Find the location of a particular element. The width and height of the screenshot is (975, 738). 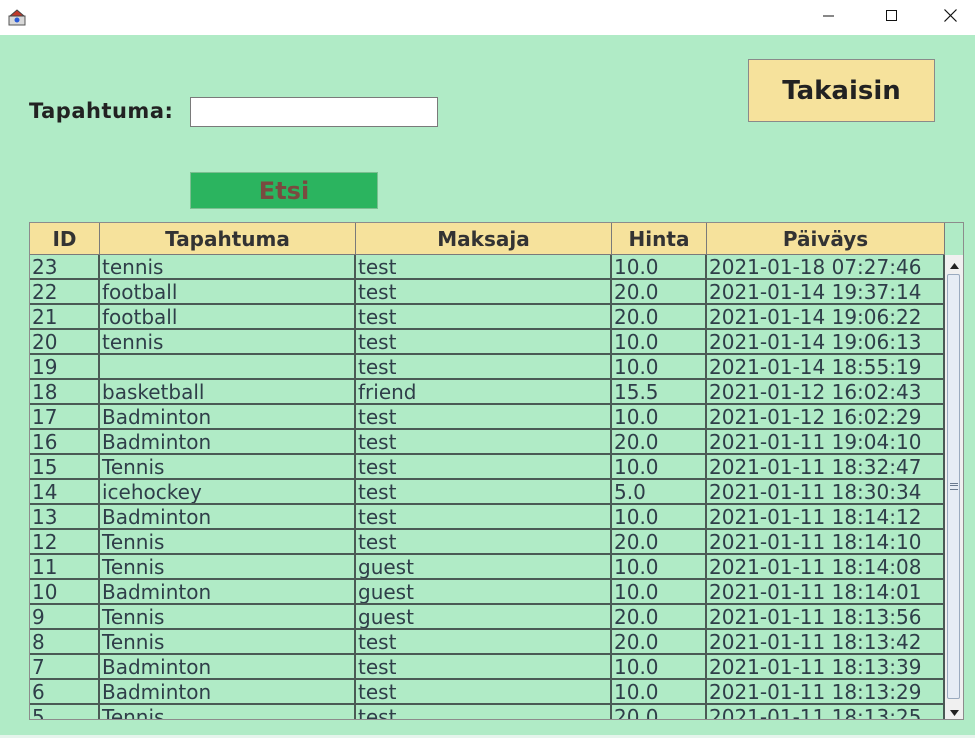

price-cell: 5.0 is located at coordinates (659, 492).